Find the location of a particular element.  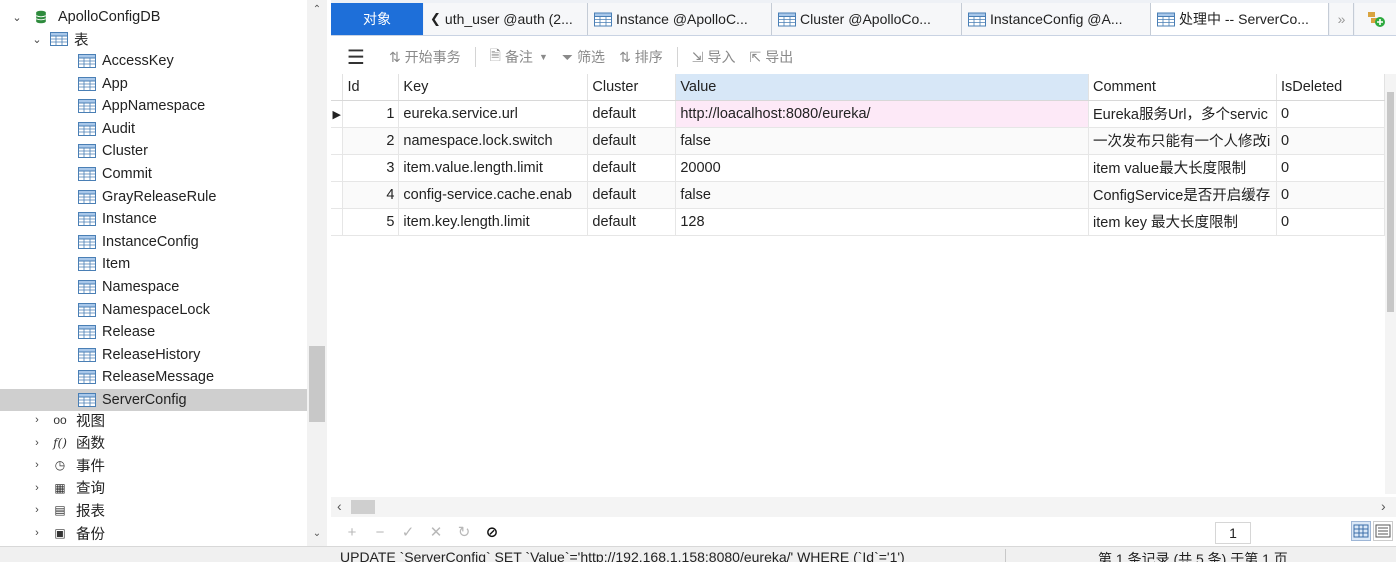

cell-key: namespace.lock.switch is located at coordinates (493, 141).